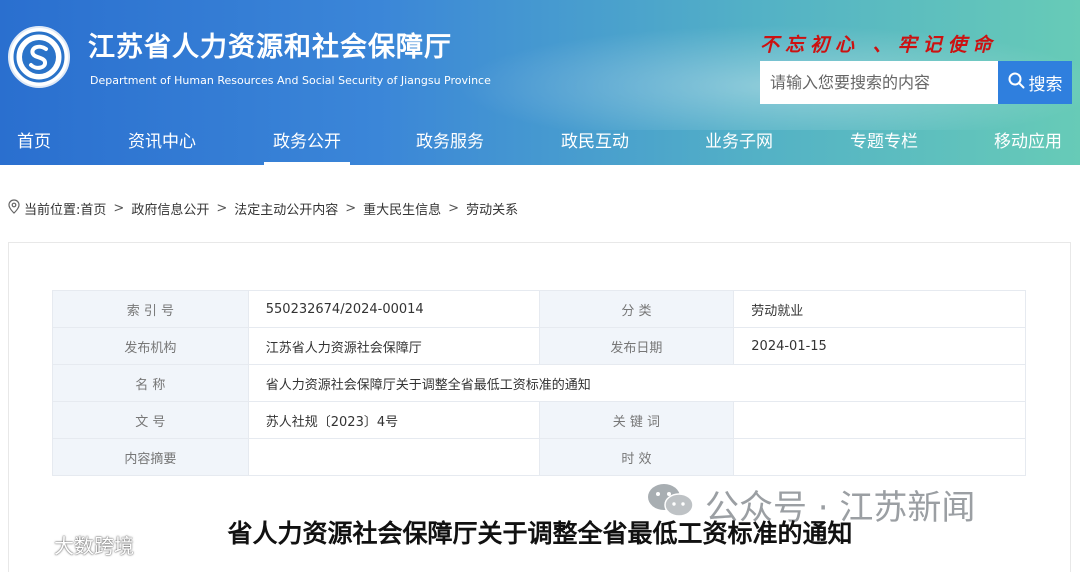  What do you see at coordinates (150, 383) in the screenshot?
I see `document-name-label: 名 称` at bounding box center [150, 383].